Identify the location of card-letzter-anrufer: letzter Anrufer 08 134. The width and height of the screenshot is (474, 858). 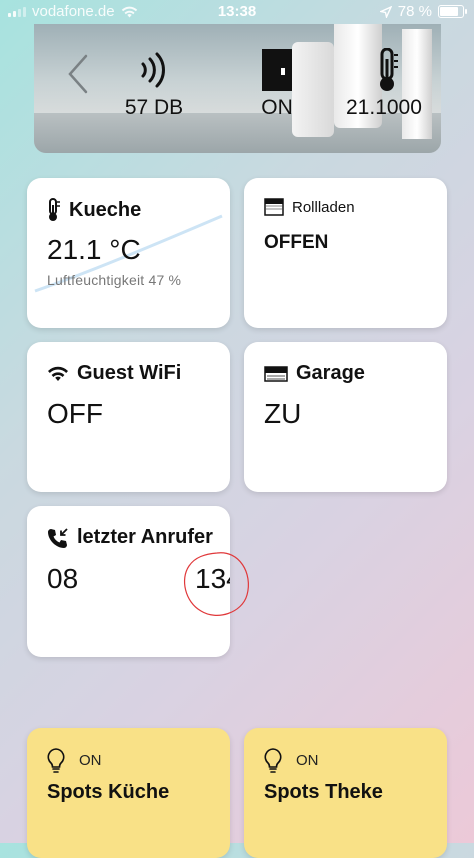
(138, 581).